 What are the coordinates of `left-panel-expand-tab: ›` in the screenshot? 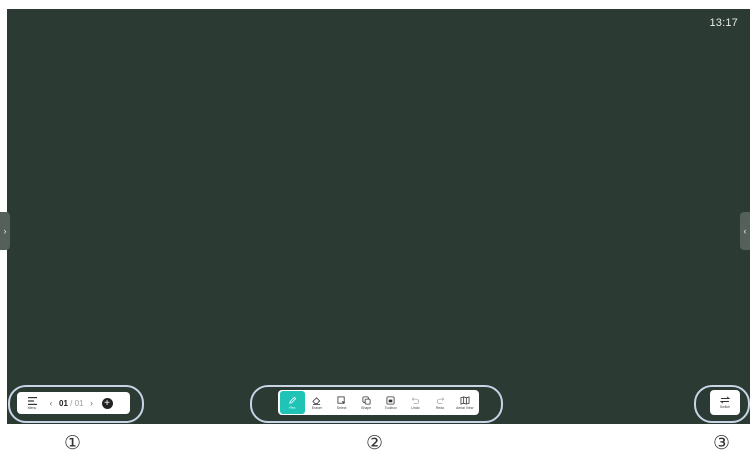 It's located at (5, 231).